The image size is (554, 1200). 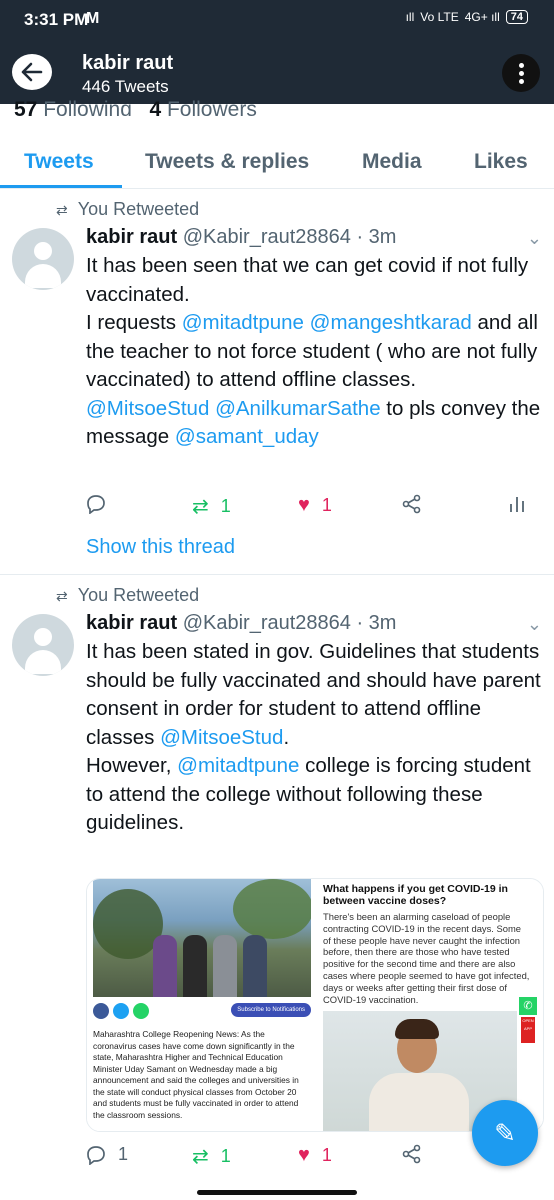 I want to click on analytics-icon, so click(x=517, y=504).